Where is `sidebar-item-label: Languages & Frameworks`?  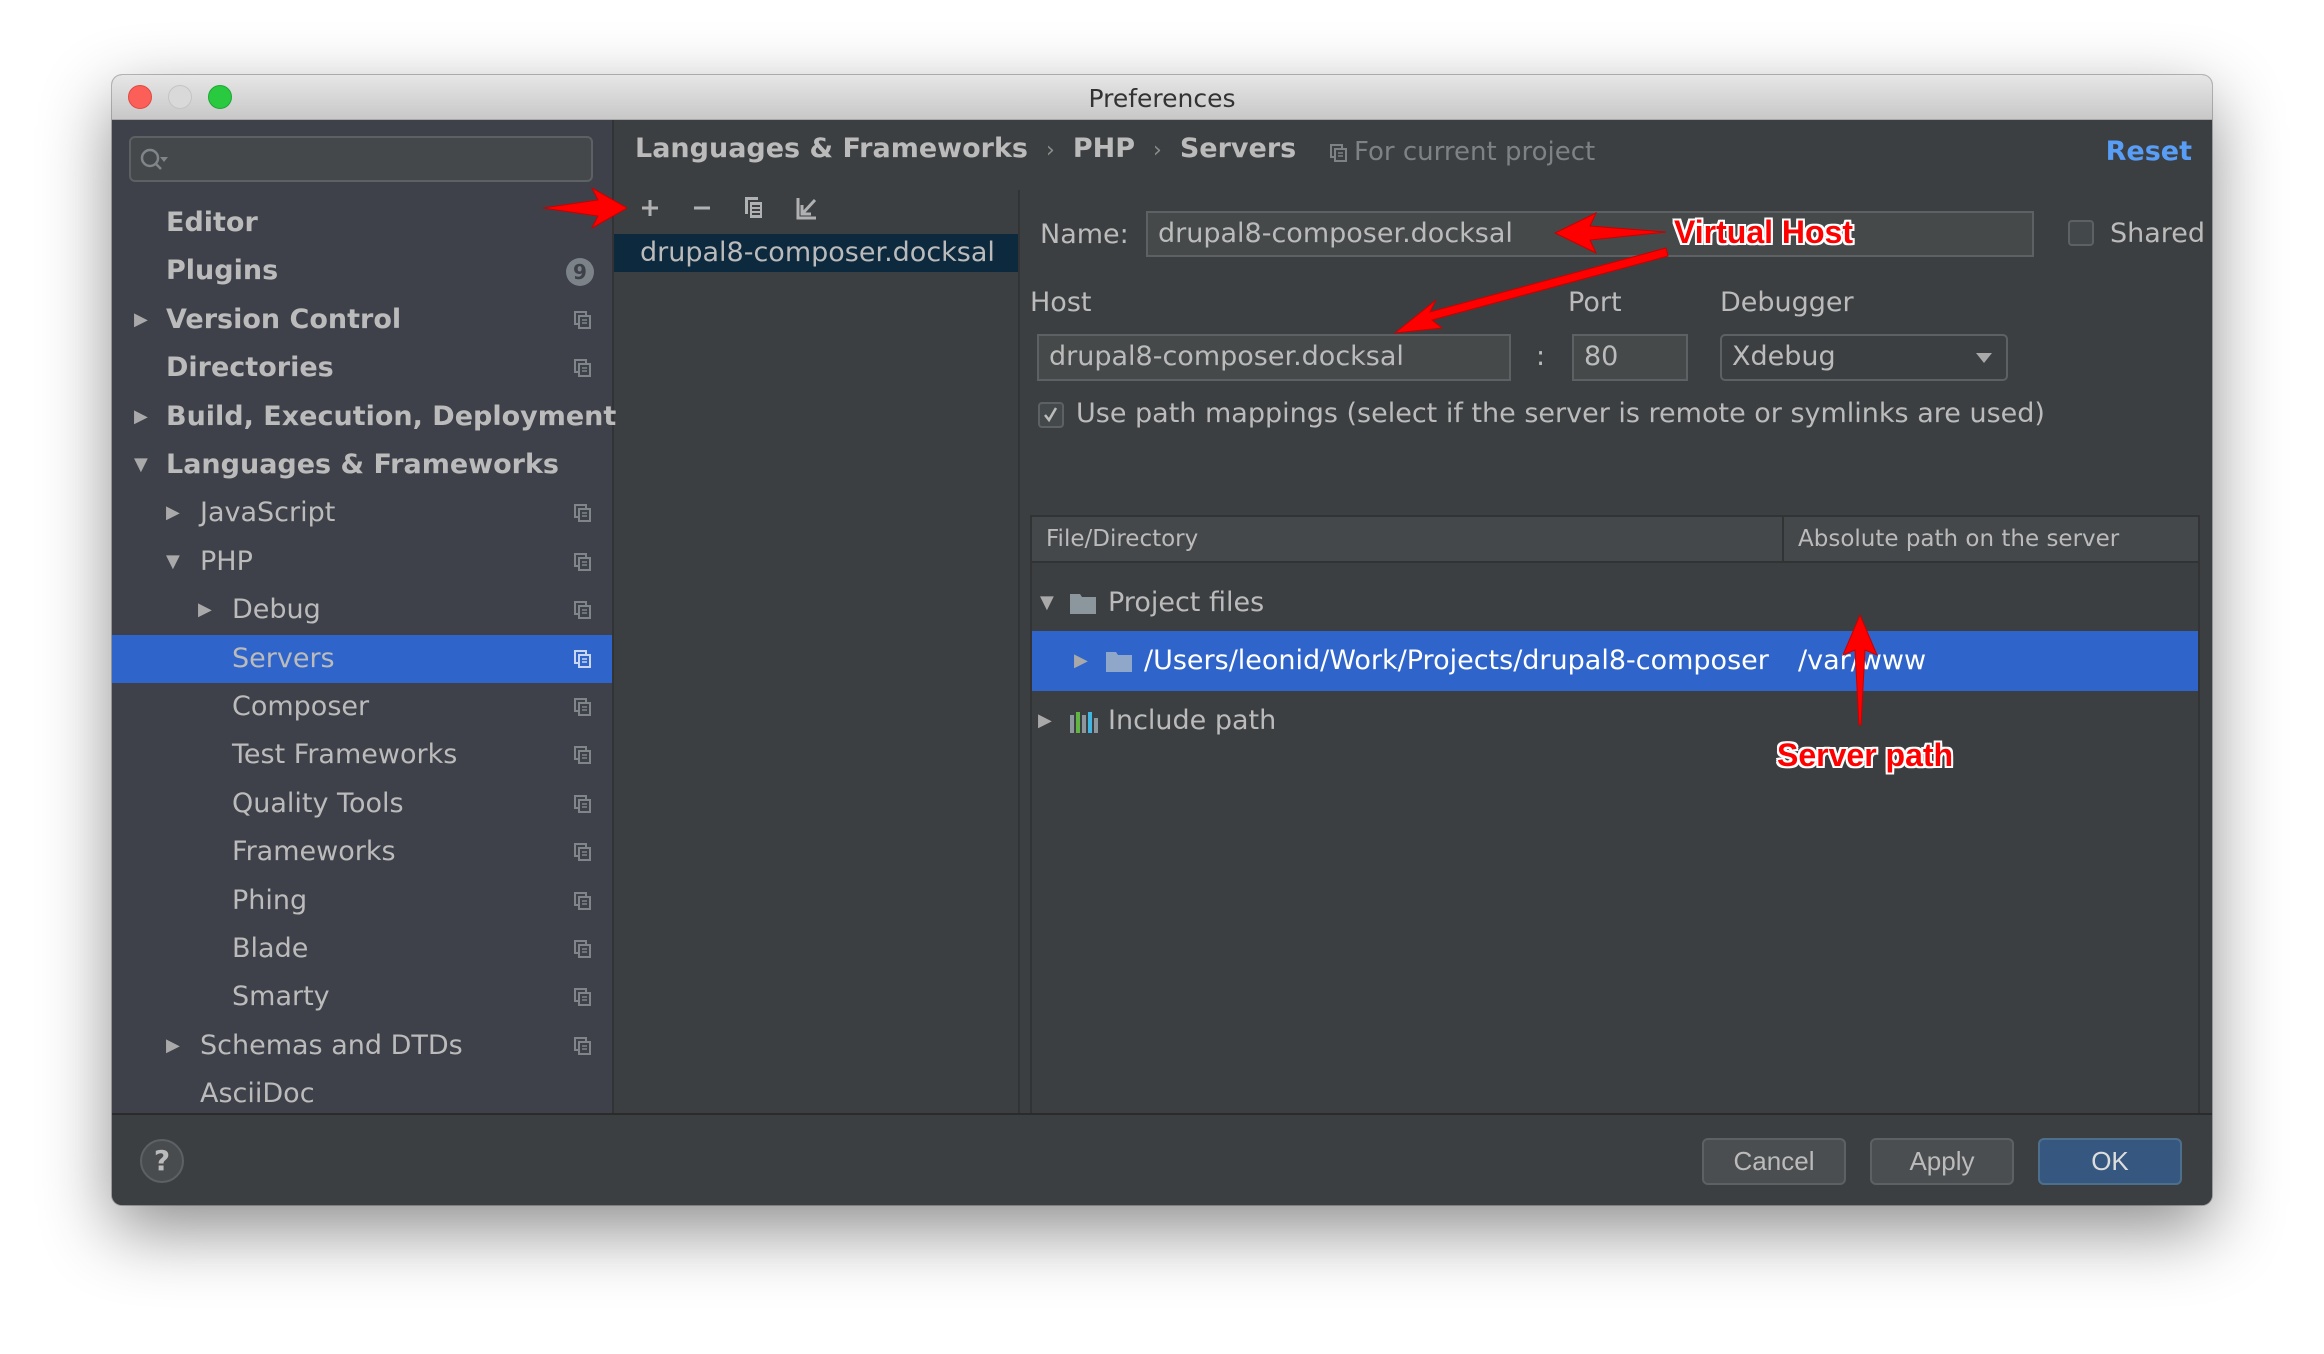 sidebar-item-label: Languages & Frameworks is located at coordinates (363, 464).